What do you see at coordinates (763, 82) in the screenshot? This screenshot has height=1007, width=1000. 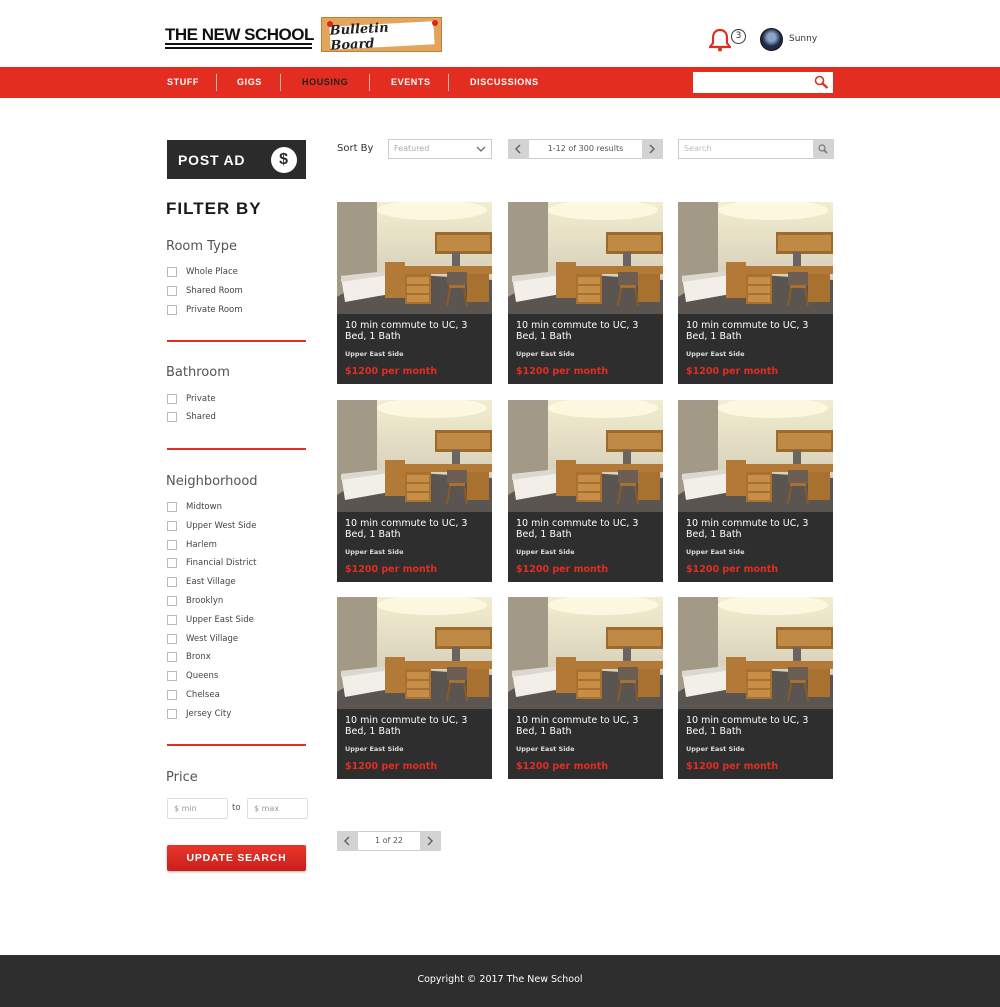 I see `nav-search-input` at bounding box center [763, 82].